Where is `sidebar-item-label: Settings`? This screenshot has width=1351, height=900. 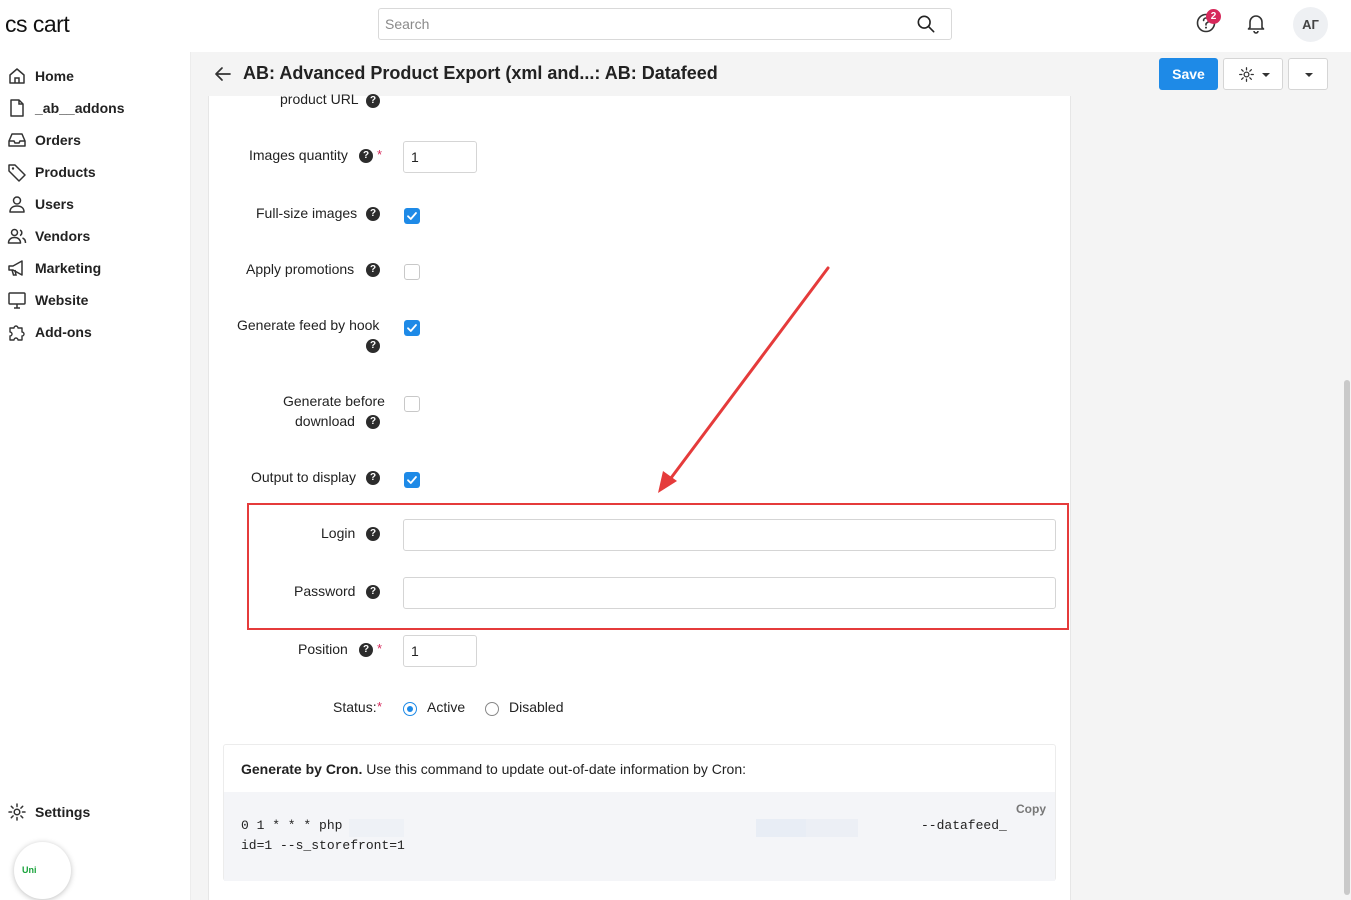
sidebar-item-label: Settings is located at coordinates (63, 812).